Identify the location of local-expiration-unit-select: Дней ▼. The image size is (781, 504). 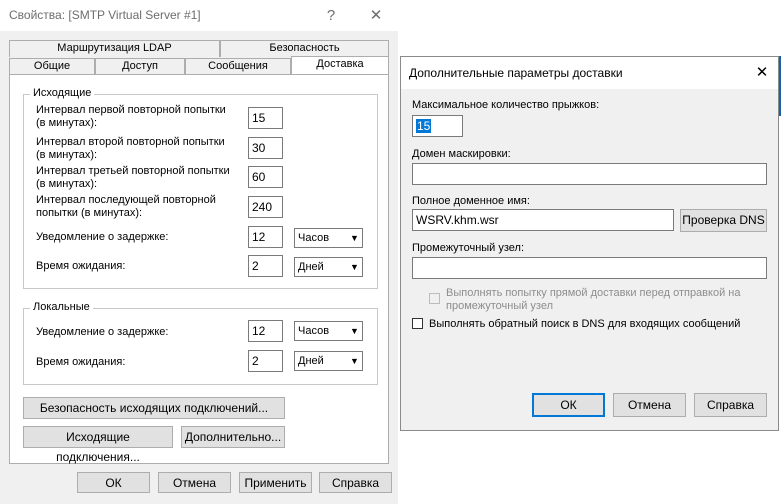
(328, 361).